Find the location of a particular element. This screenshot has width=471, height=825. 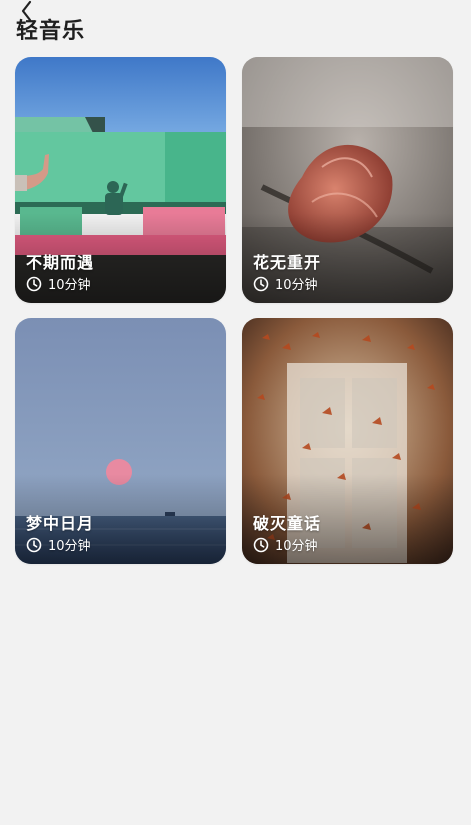

card-title: 梦中日月 is located at coordinates (60, 523).